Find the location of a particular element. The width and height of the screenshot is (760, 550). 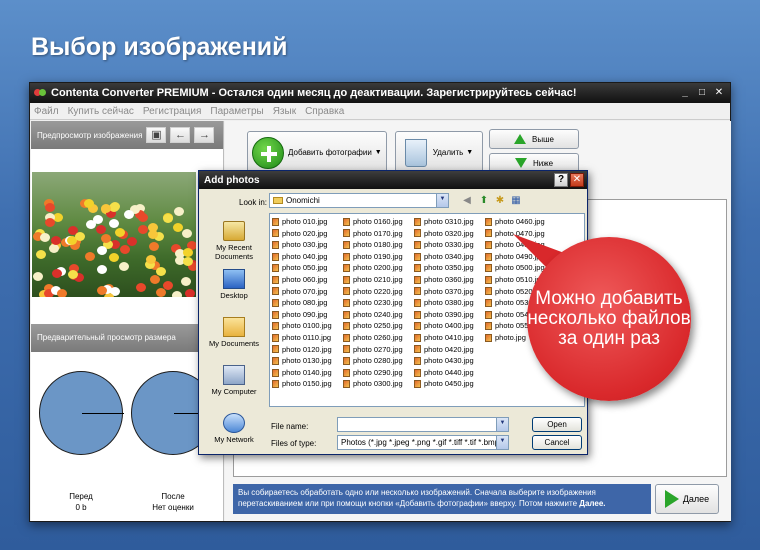

file-item: photo 0290.jpg is located at coordinates (373, 373).